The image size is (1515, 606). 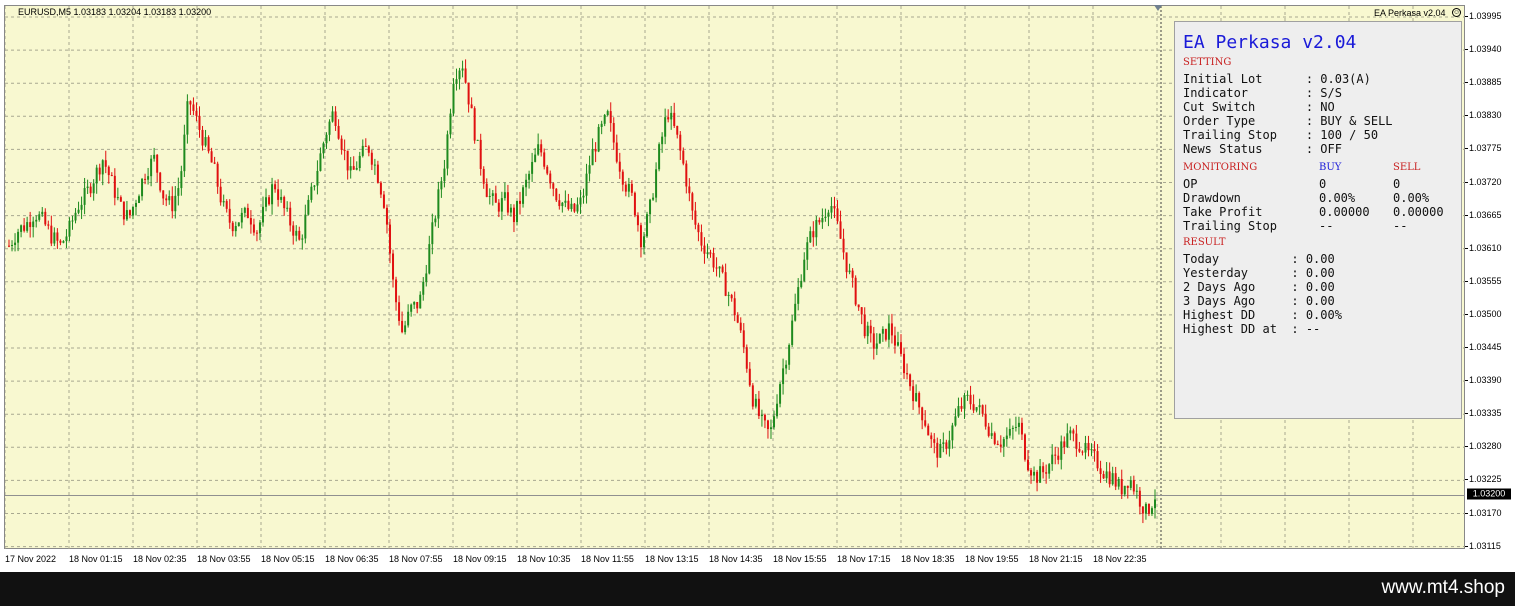 What do you see at coordinates (1456, 12) in the screenshot?
I see `smiley-icon: ☺` at bounding box center [1456, 12].